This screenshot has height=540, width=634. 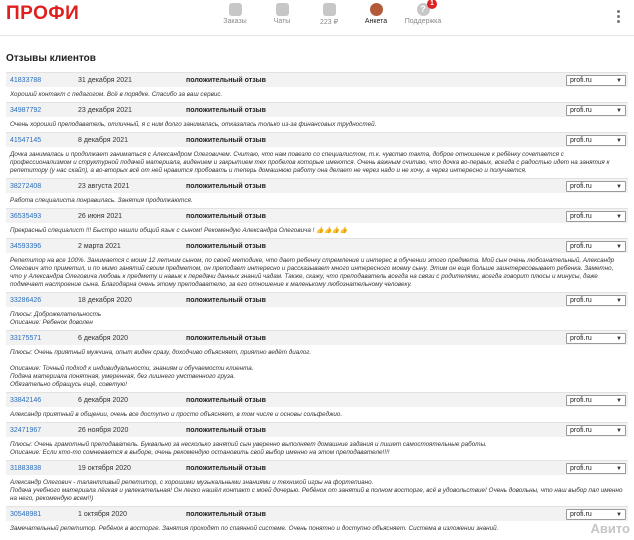 I want to click on nav-orders: Заказы, so click(x=235, y=13).